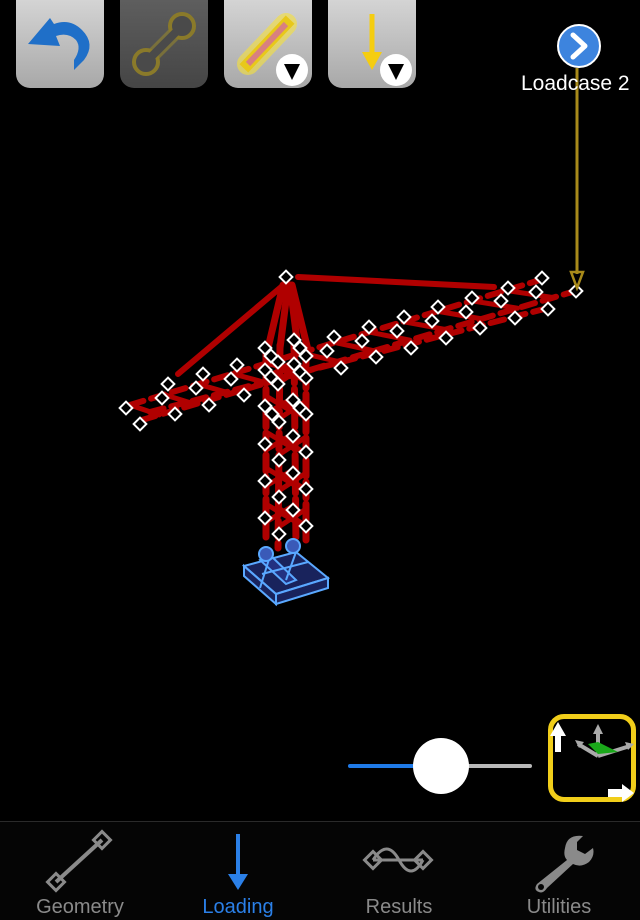 This screenshot has width=640, height=920. I want to click on scale-slider, so click(440, 766).